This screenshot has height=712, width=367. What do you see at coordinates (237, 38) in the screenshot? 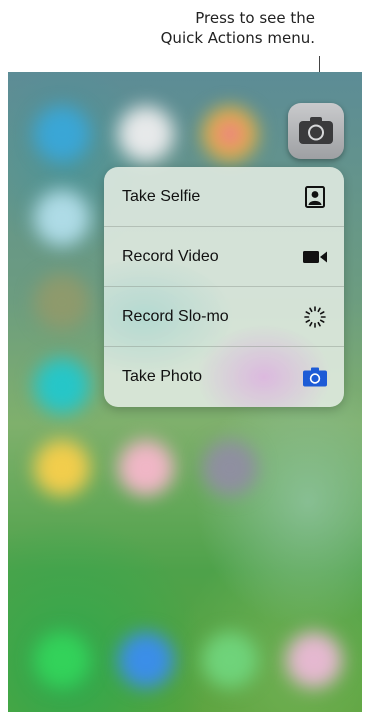
I see `caption-line-2: Quick Actions menu.` at bounding box center [237, 38].